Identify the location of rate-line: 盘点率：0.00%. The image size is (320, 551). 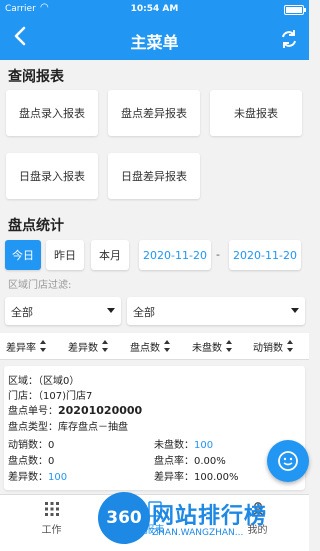
(190, 459).